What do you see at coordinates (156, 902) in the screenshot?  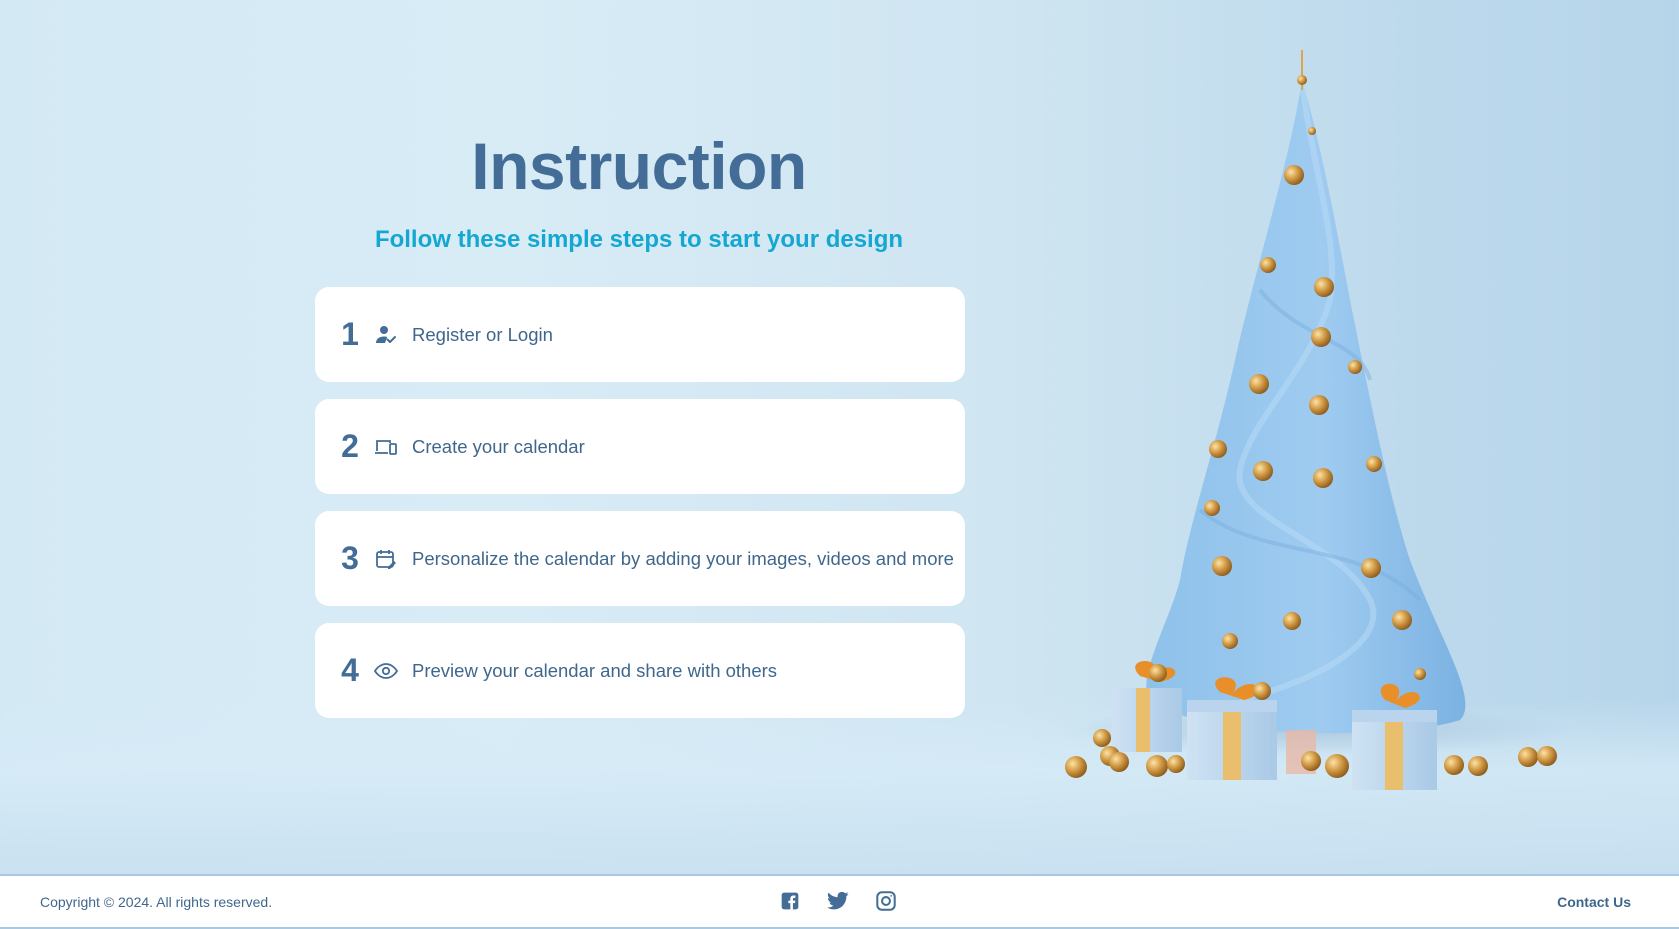 I see `copyright-text: Copyright © 2024. All rights reserved.` at bounding box center [156, 902].